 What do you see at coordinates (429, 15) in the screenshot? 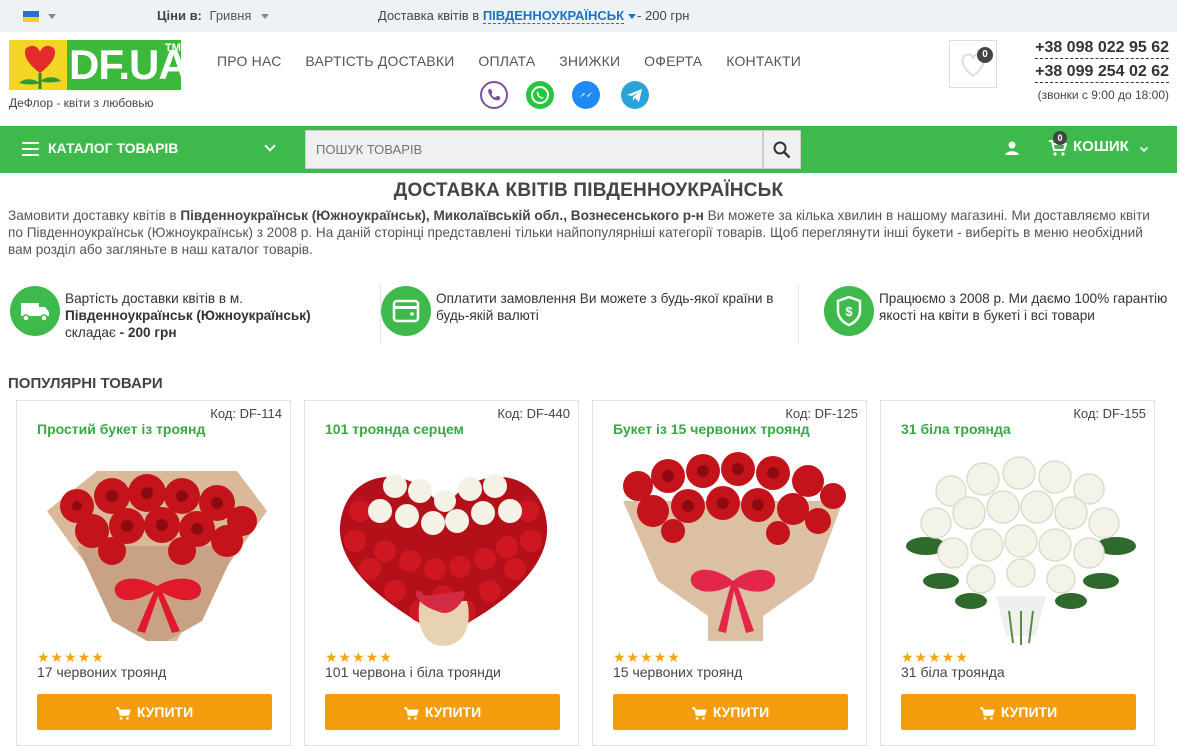
I see `delivery-text: Доставка квітів в` at bounding box center [429, 15].